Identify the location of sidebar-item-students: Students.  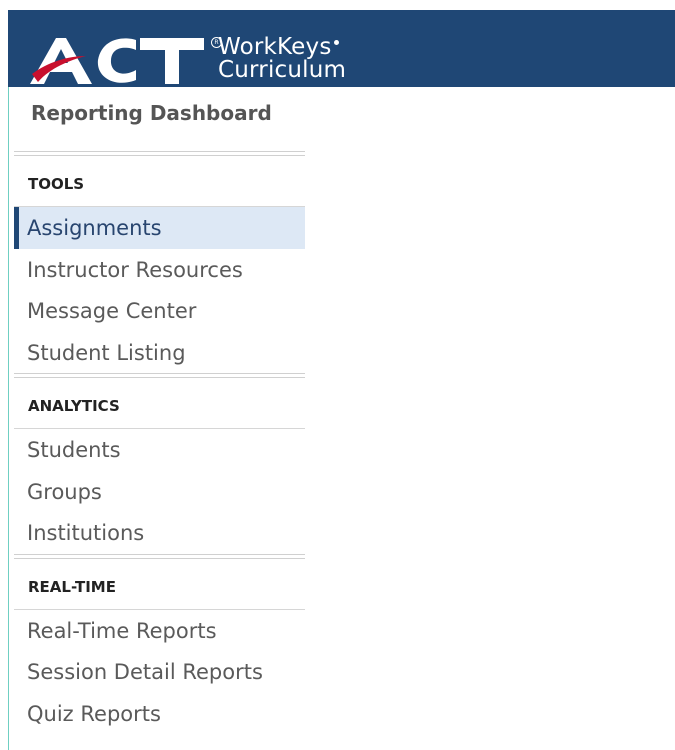
(159, 450).